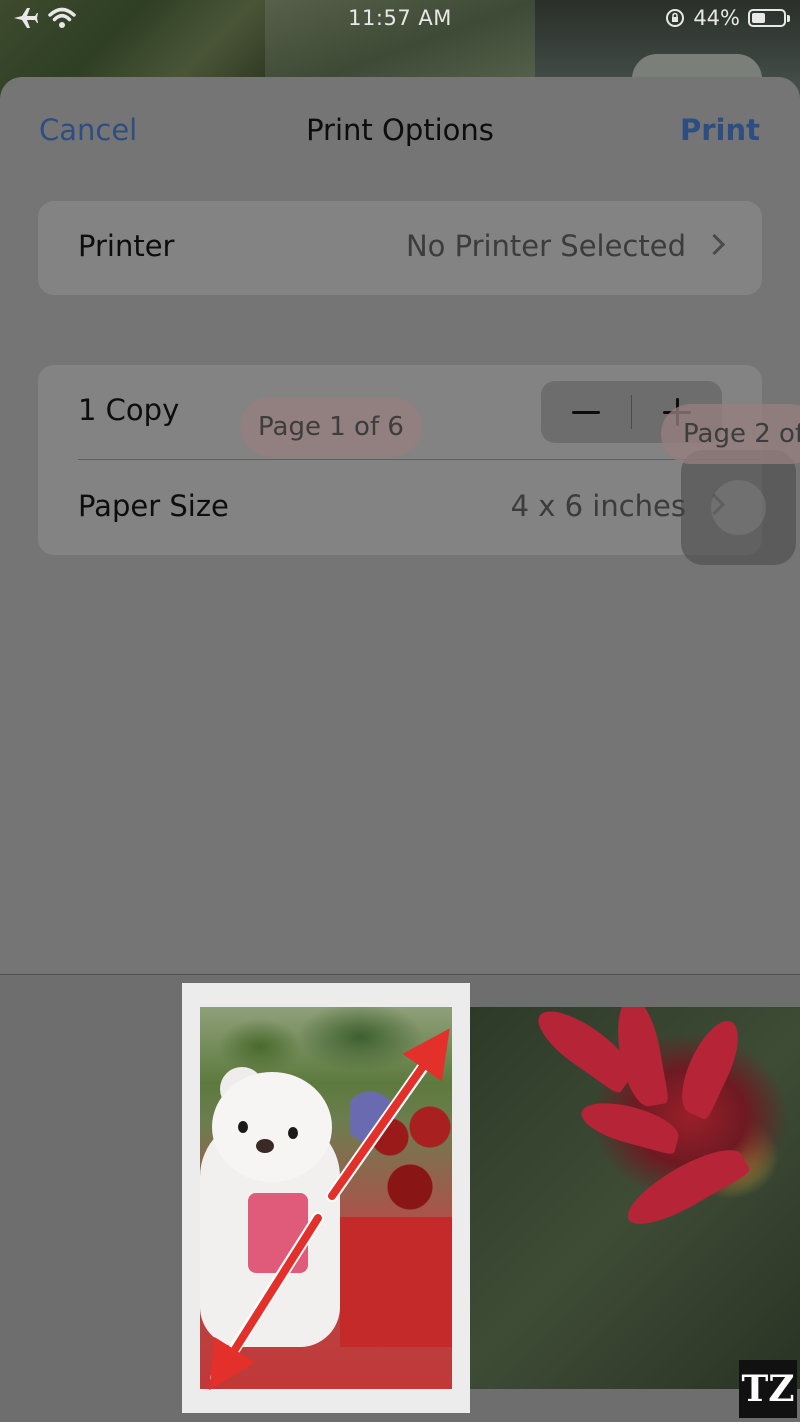 This screenshot has width=800, height=1422. Describe the element at coordinates (153, 506) in the screenshot. I see `paper-size-label: Paper Size` at that location.